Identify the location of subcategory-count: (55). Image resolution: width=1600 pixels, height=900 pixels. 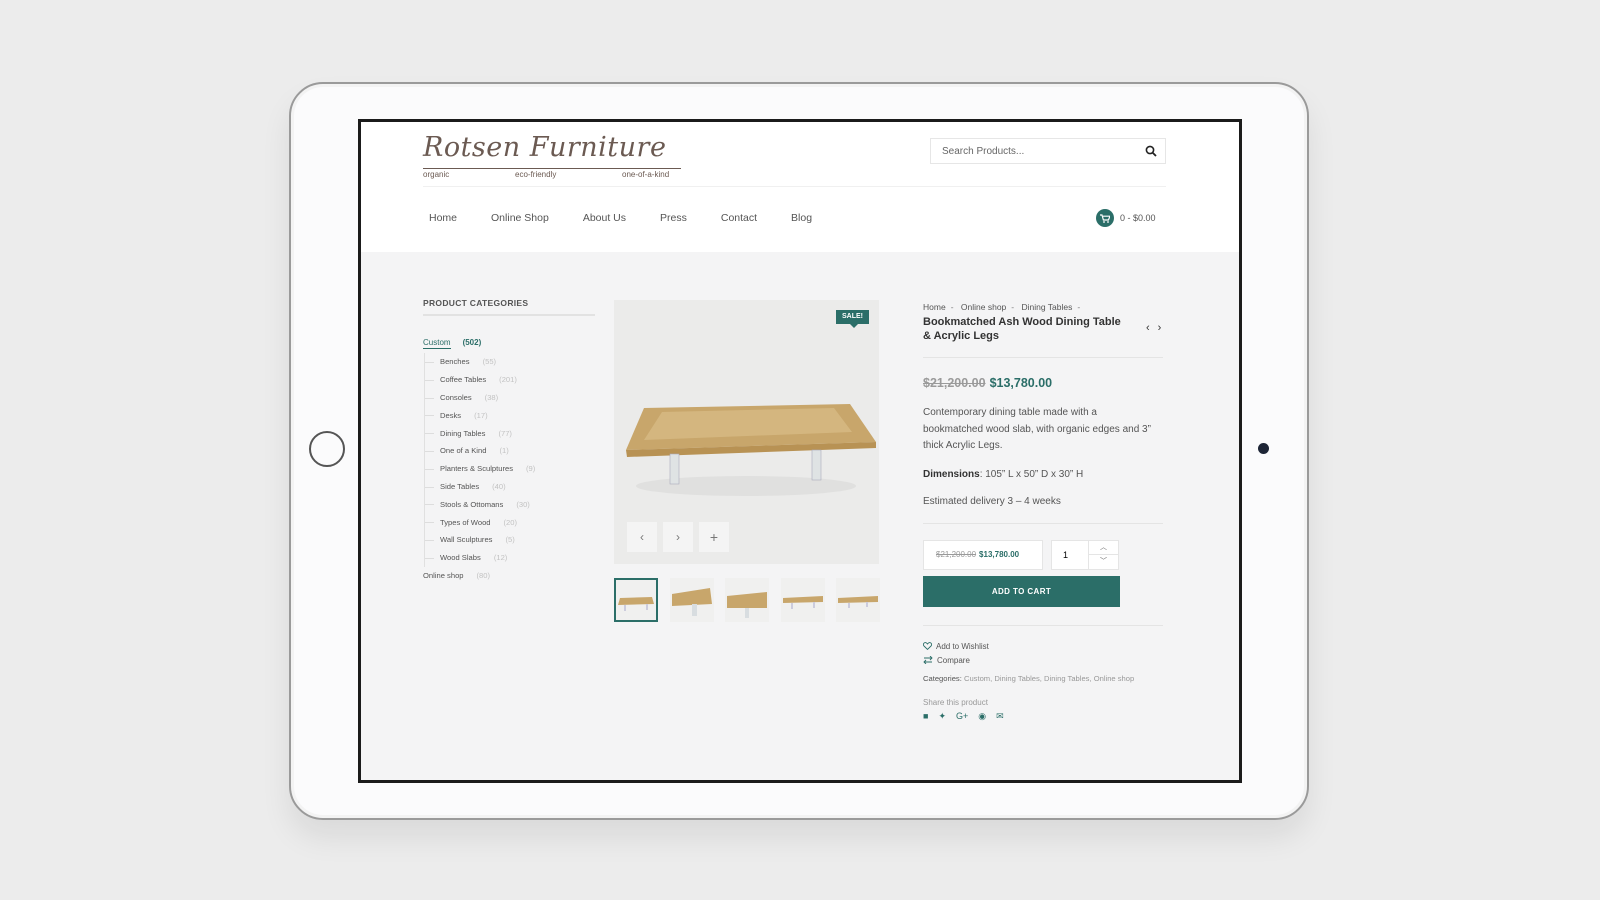
(489, 362).